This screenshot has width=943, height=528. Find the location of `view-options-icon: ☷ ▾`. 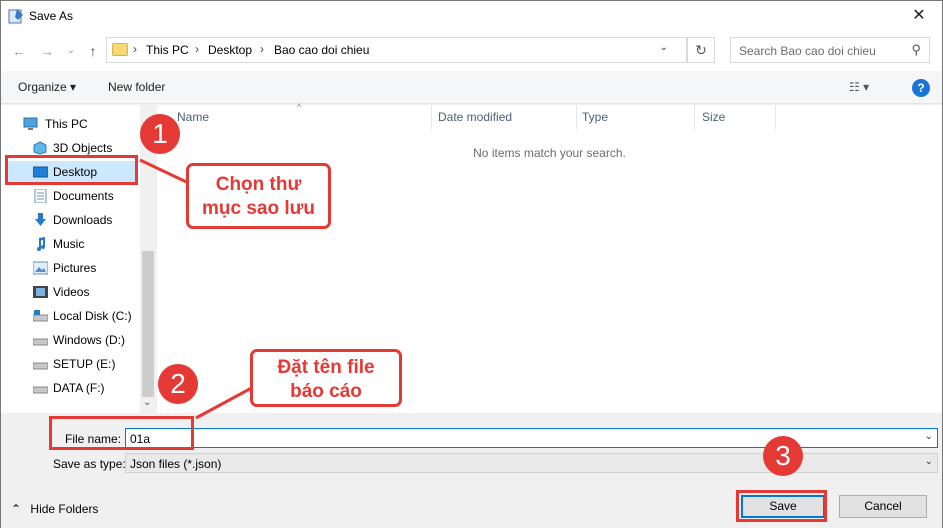

view-options-icon: ☷ ▾ is located at coordinates (859, 87).